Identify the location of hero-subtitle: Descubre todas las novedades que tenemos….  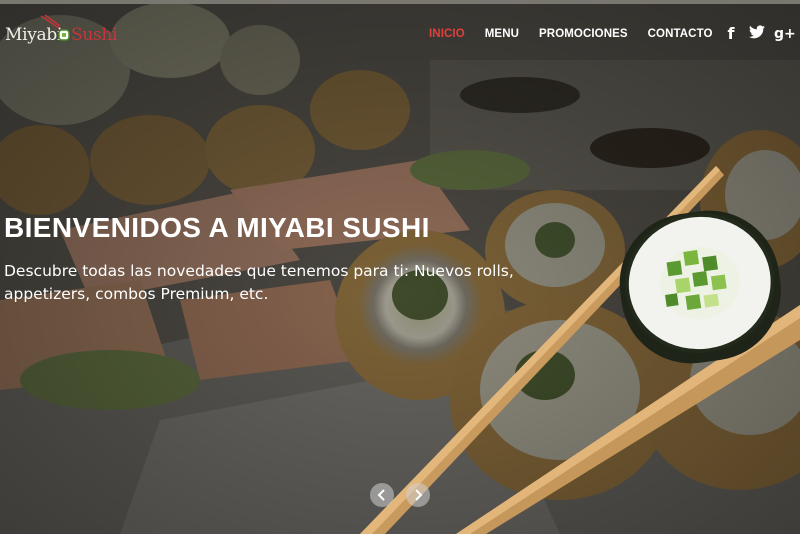
(259, 282).